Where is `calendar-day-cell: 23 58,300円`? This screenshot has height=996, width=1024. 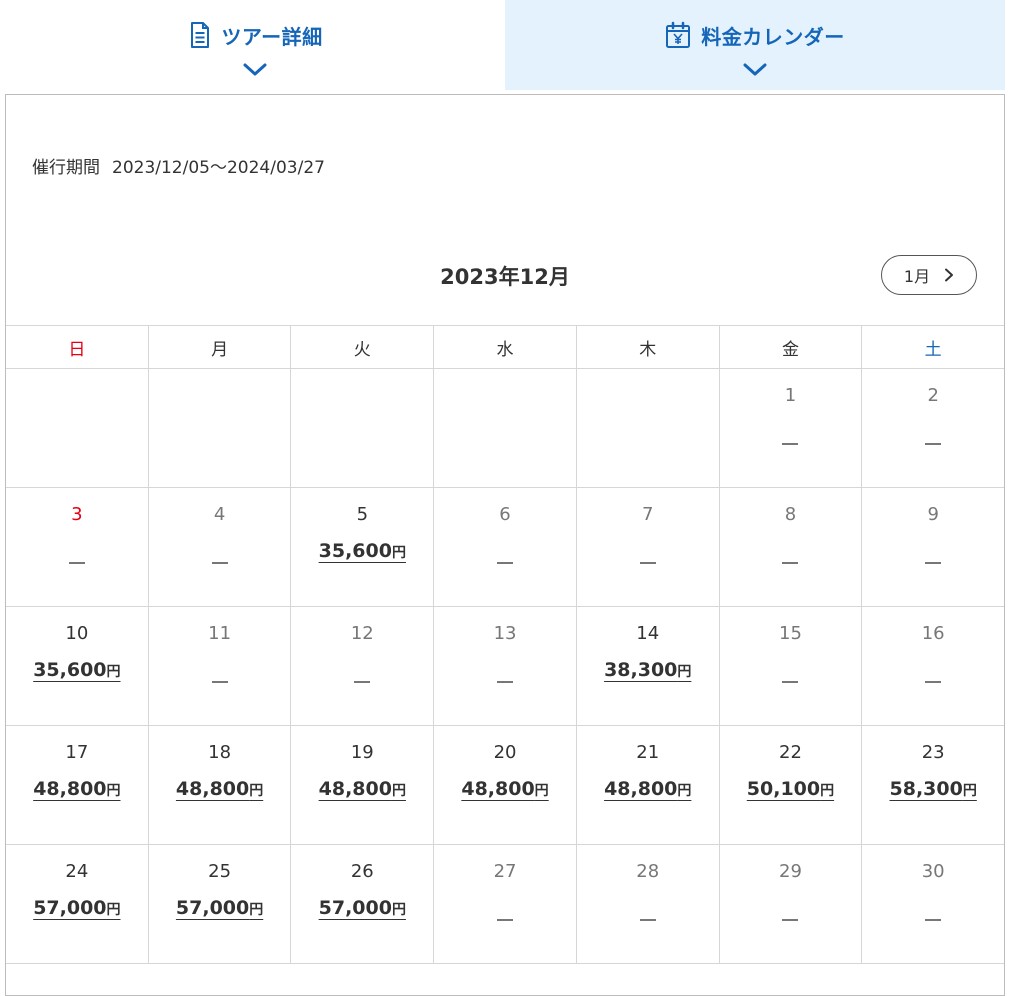
calendar-day-cell: 23 58,300円 is located at coordinates (933, 785).